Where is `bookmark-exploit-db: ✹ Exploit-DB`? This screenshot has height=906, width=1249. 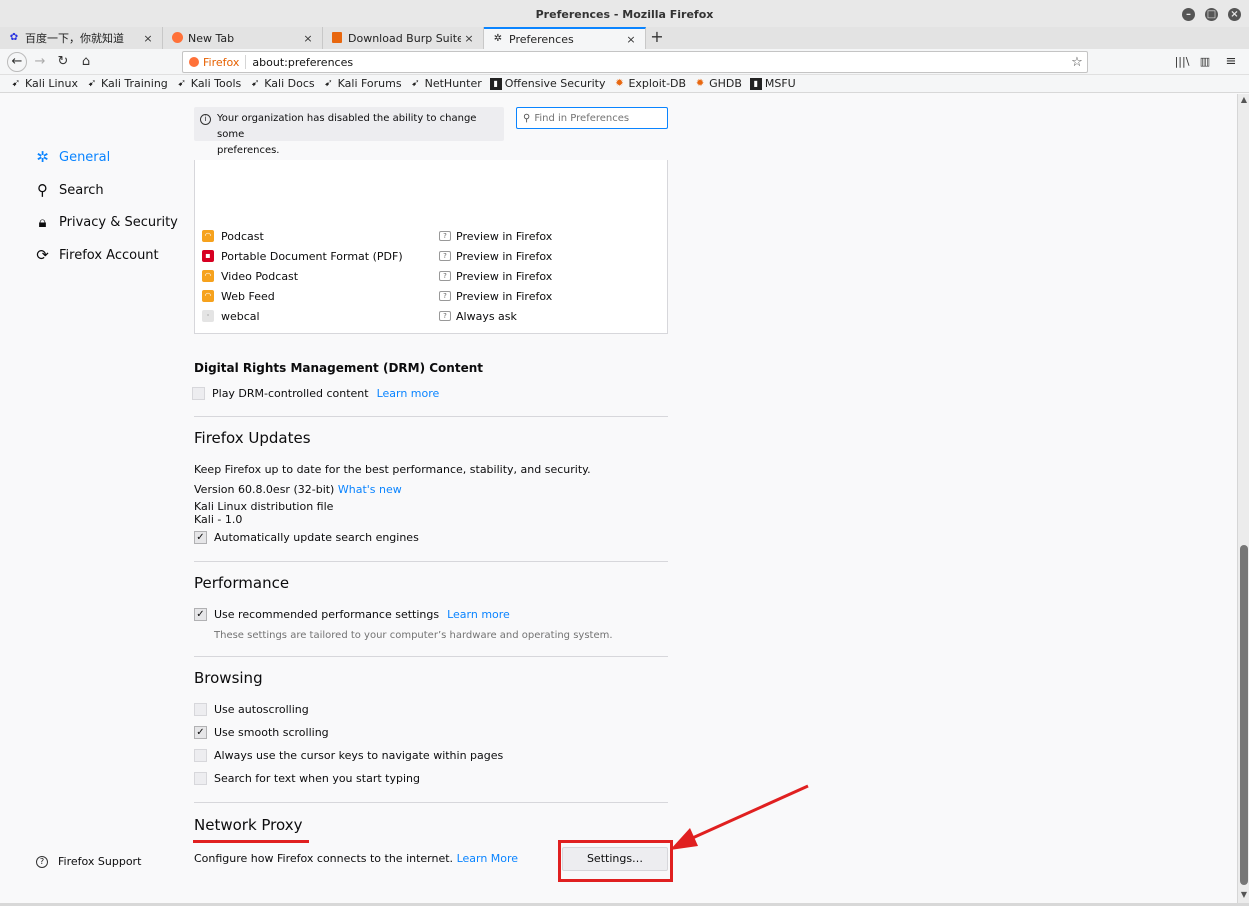
bookmark-exploit-db: ✹ Exploit-DB is located at coordinates (649, 83).